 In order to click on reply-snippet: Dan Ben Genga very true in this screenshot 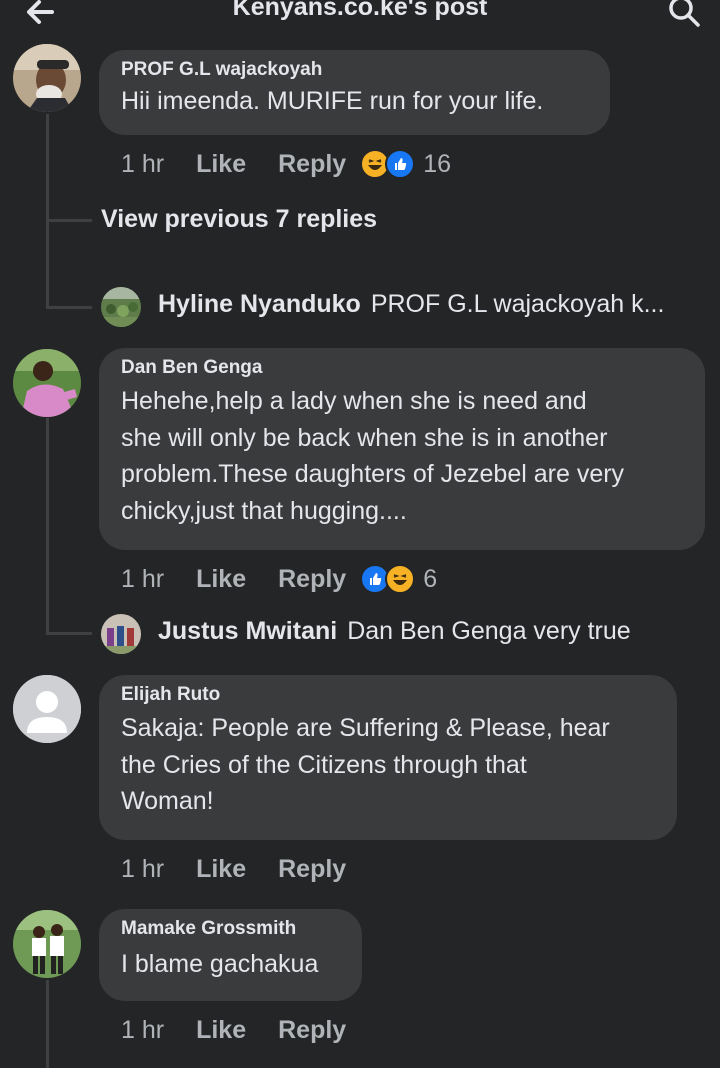, I will do `click(489, 631)`.